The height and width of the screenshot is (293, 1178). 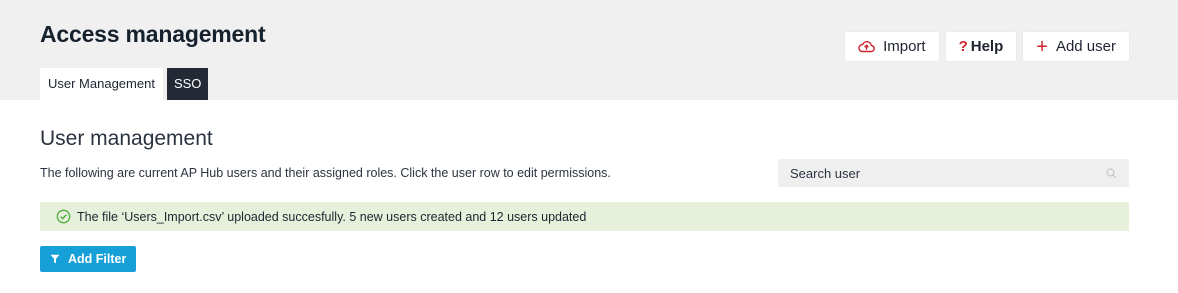 I want to click on check-circle-icon, so click(x=63, y=216).